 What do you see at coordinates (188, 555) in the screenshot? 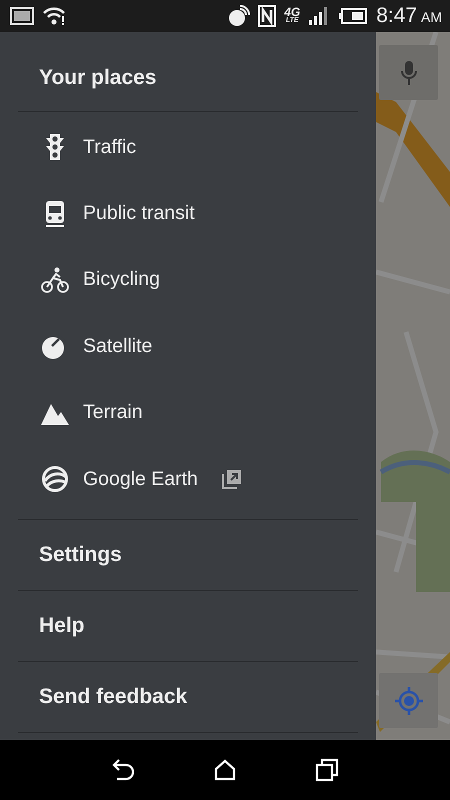
I see `menu-item: Settings` at bounding box center [188, 555].